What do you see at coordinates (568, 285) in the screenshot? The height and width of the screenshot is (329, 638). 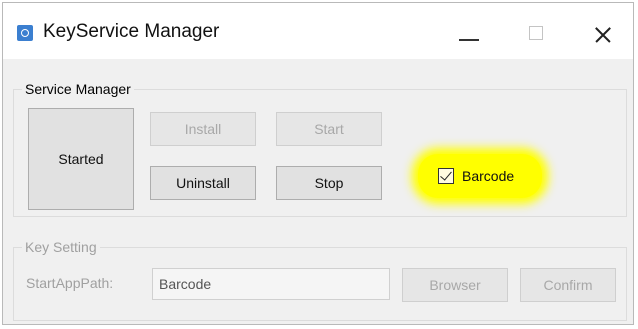 I see `confirm-button: Confirm` at bounding box center [568, 285].